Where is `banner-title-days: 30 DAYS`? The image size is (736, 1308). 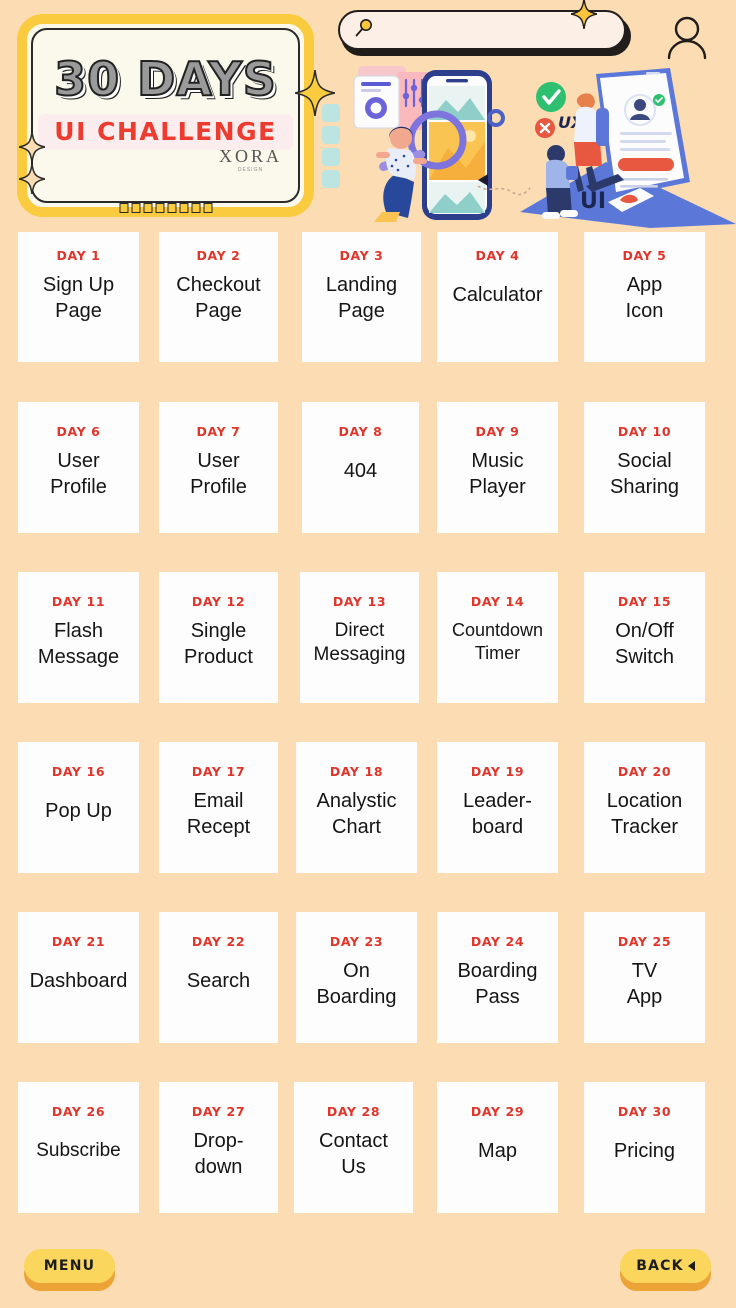 banner-title-days: 30 DAYS is located at coordinates (165, 79).